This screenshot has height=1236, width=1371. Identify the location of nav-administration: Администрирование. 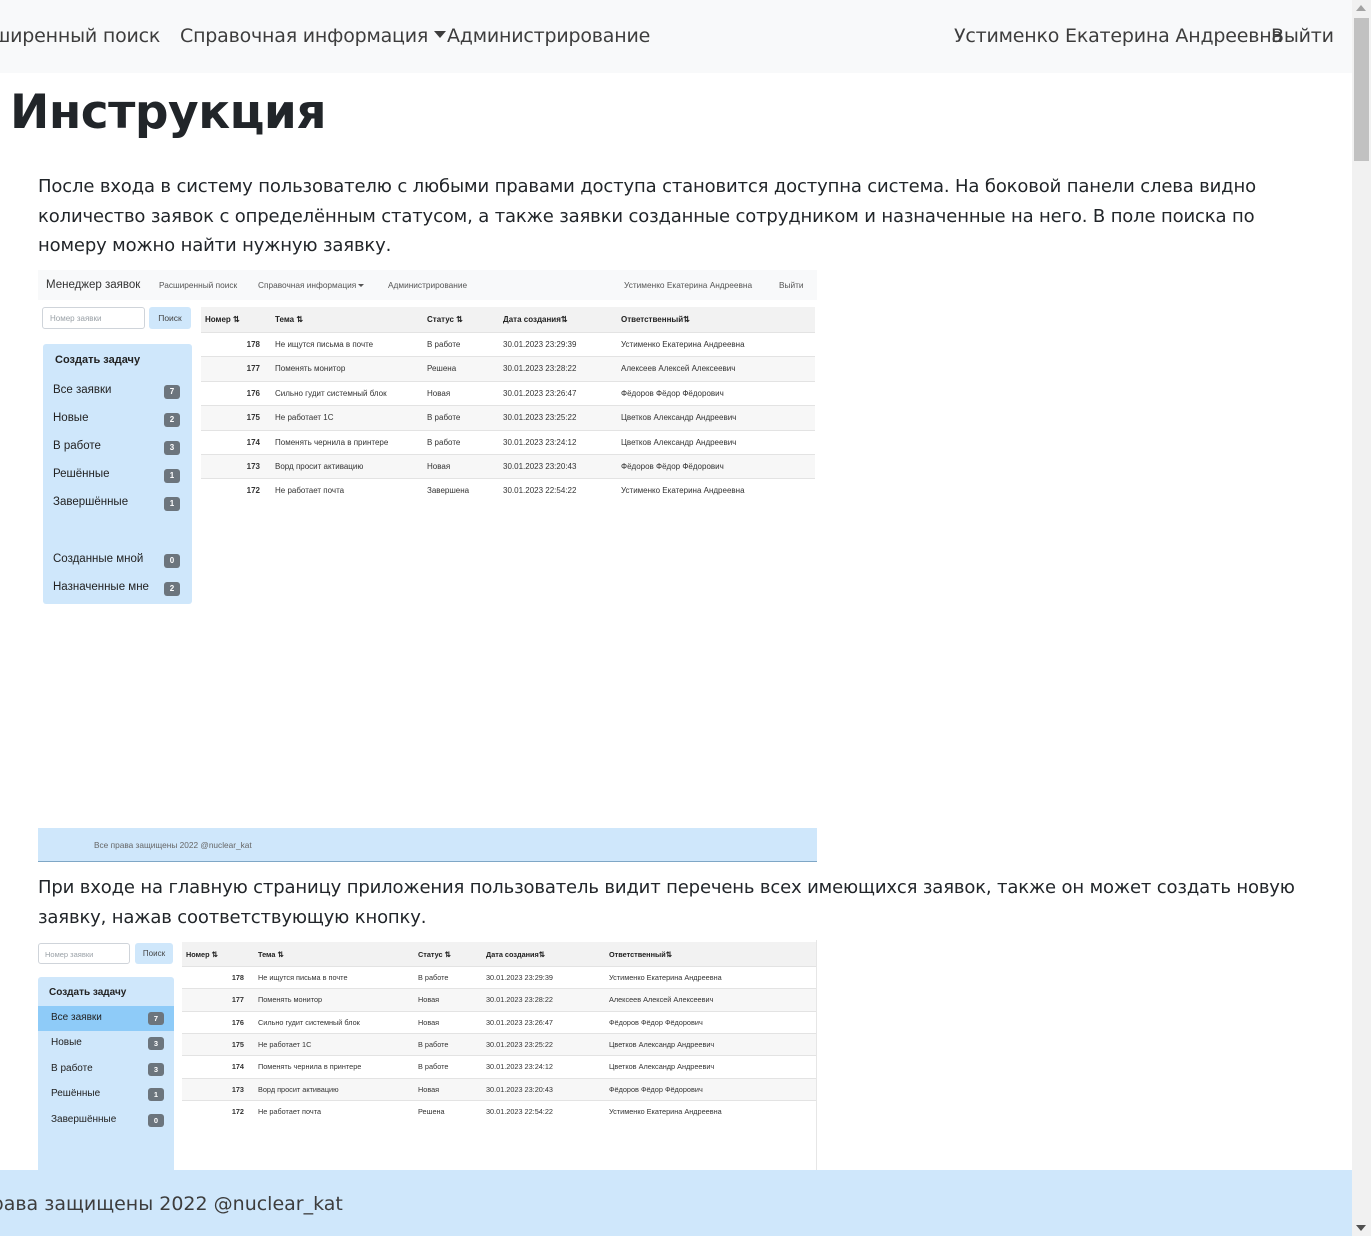
(548, 36).